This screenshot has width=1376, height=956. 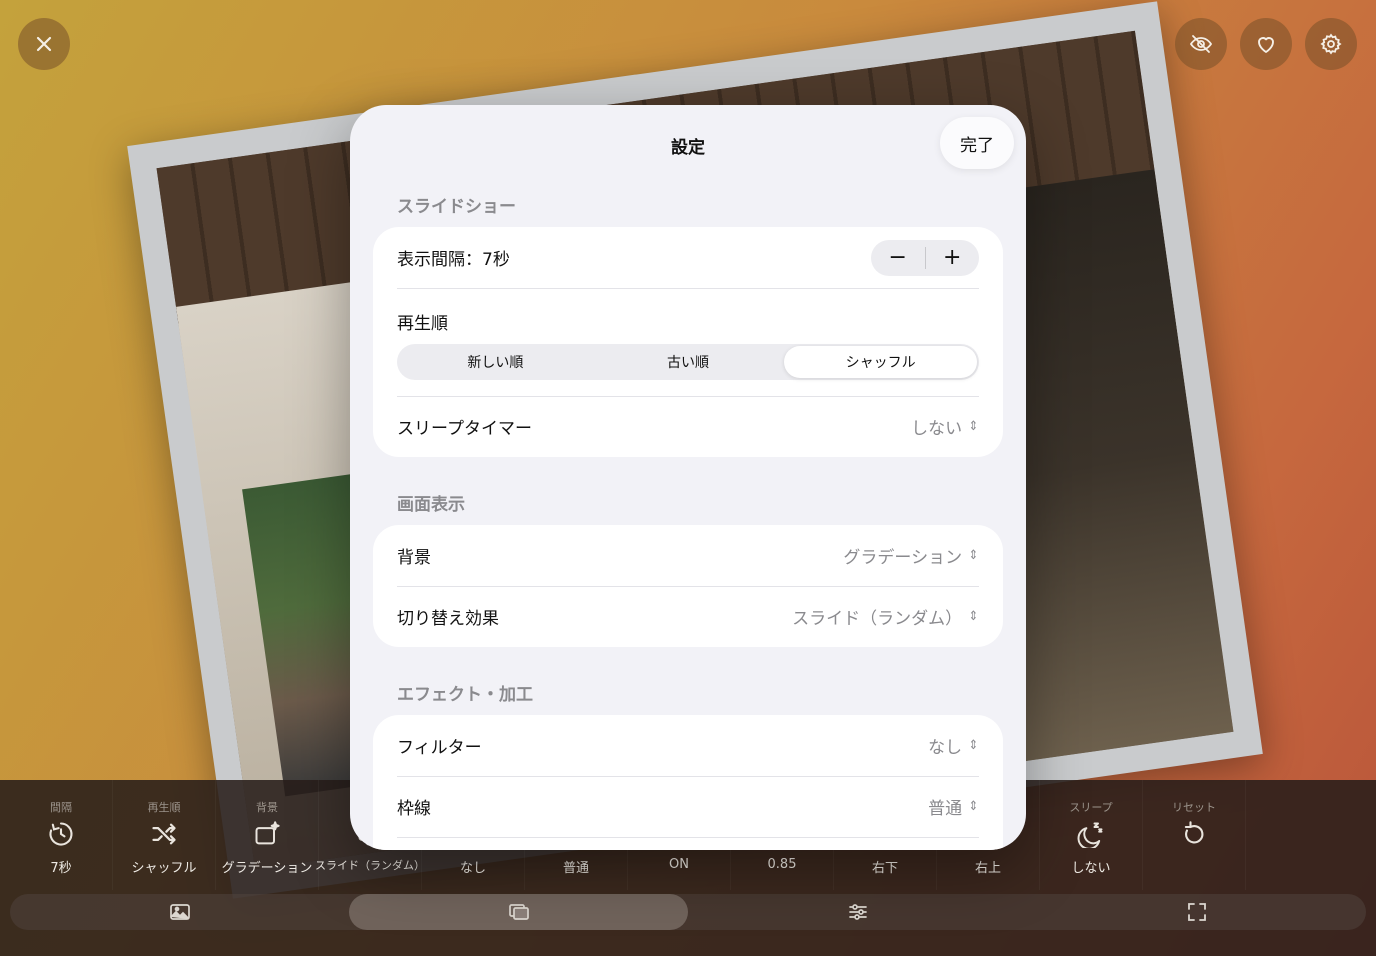 I want to click on quick-position-a-value: 右下, so click(x=884, y=868).